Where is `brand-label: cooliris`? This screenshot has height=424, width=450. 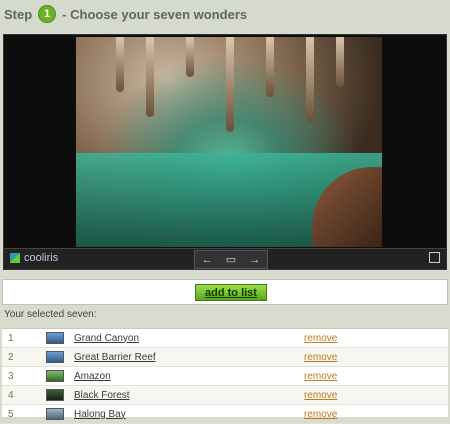
brand-label: cooliris is located at coordinates (41, 258).